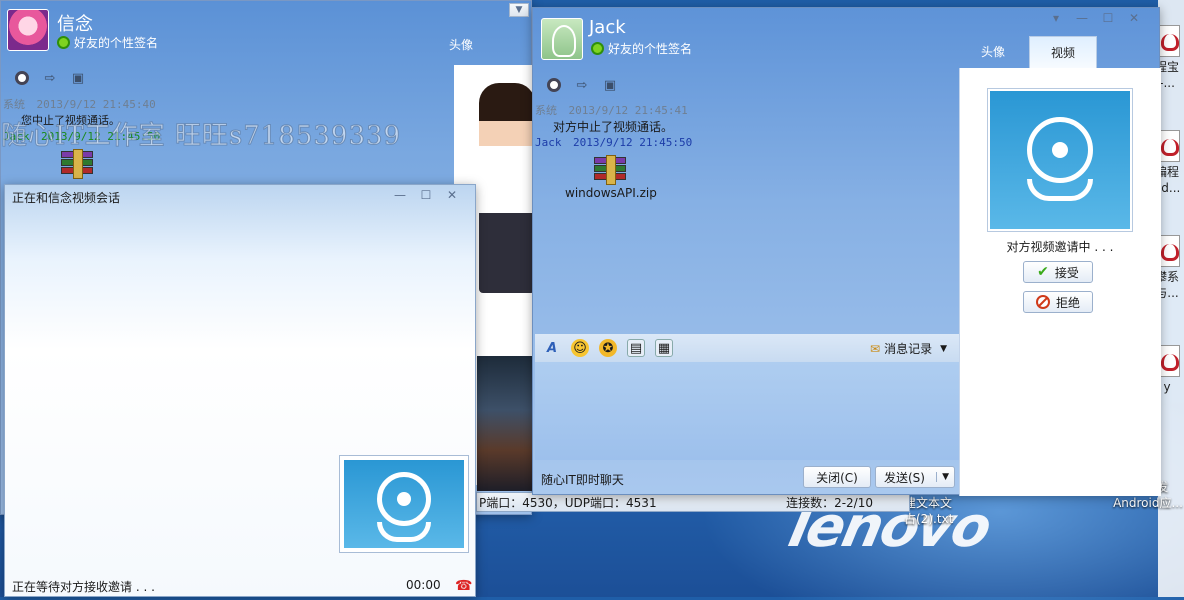 The width and height of the screenshot is (1184, 600). What do you see at coordinates (552, 348) in the screenshot?
I see `font-icon: A` at bounding box center [552, 348].